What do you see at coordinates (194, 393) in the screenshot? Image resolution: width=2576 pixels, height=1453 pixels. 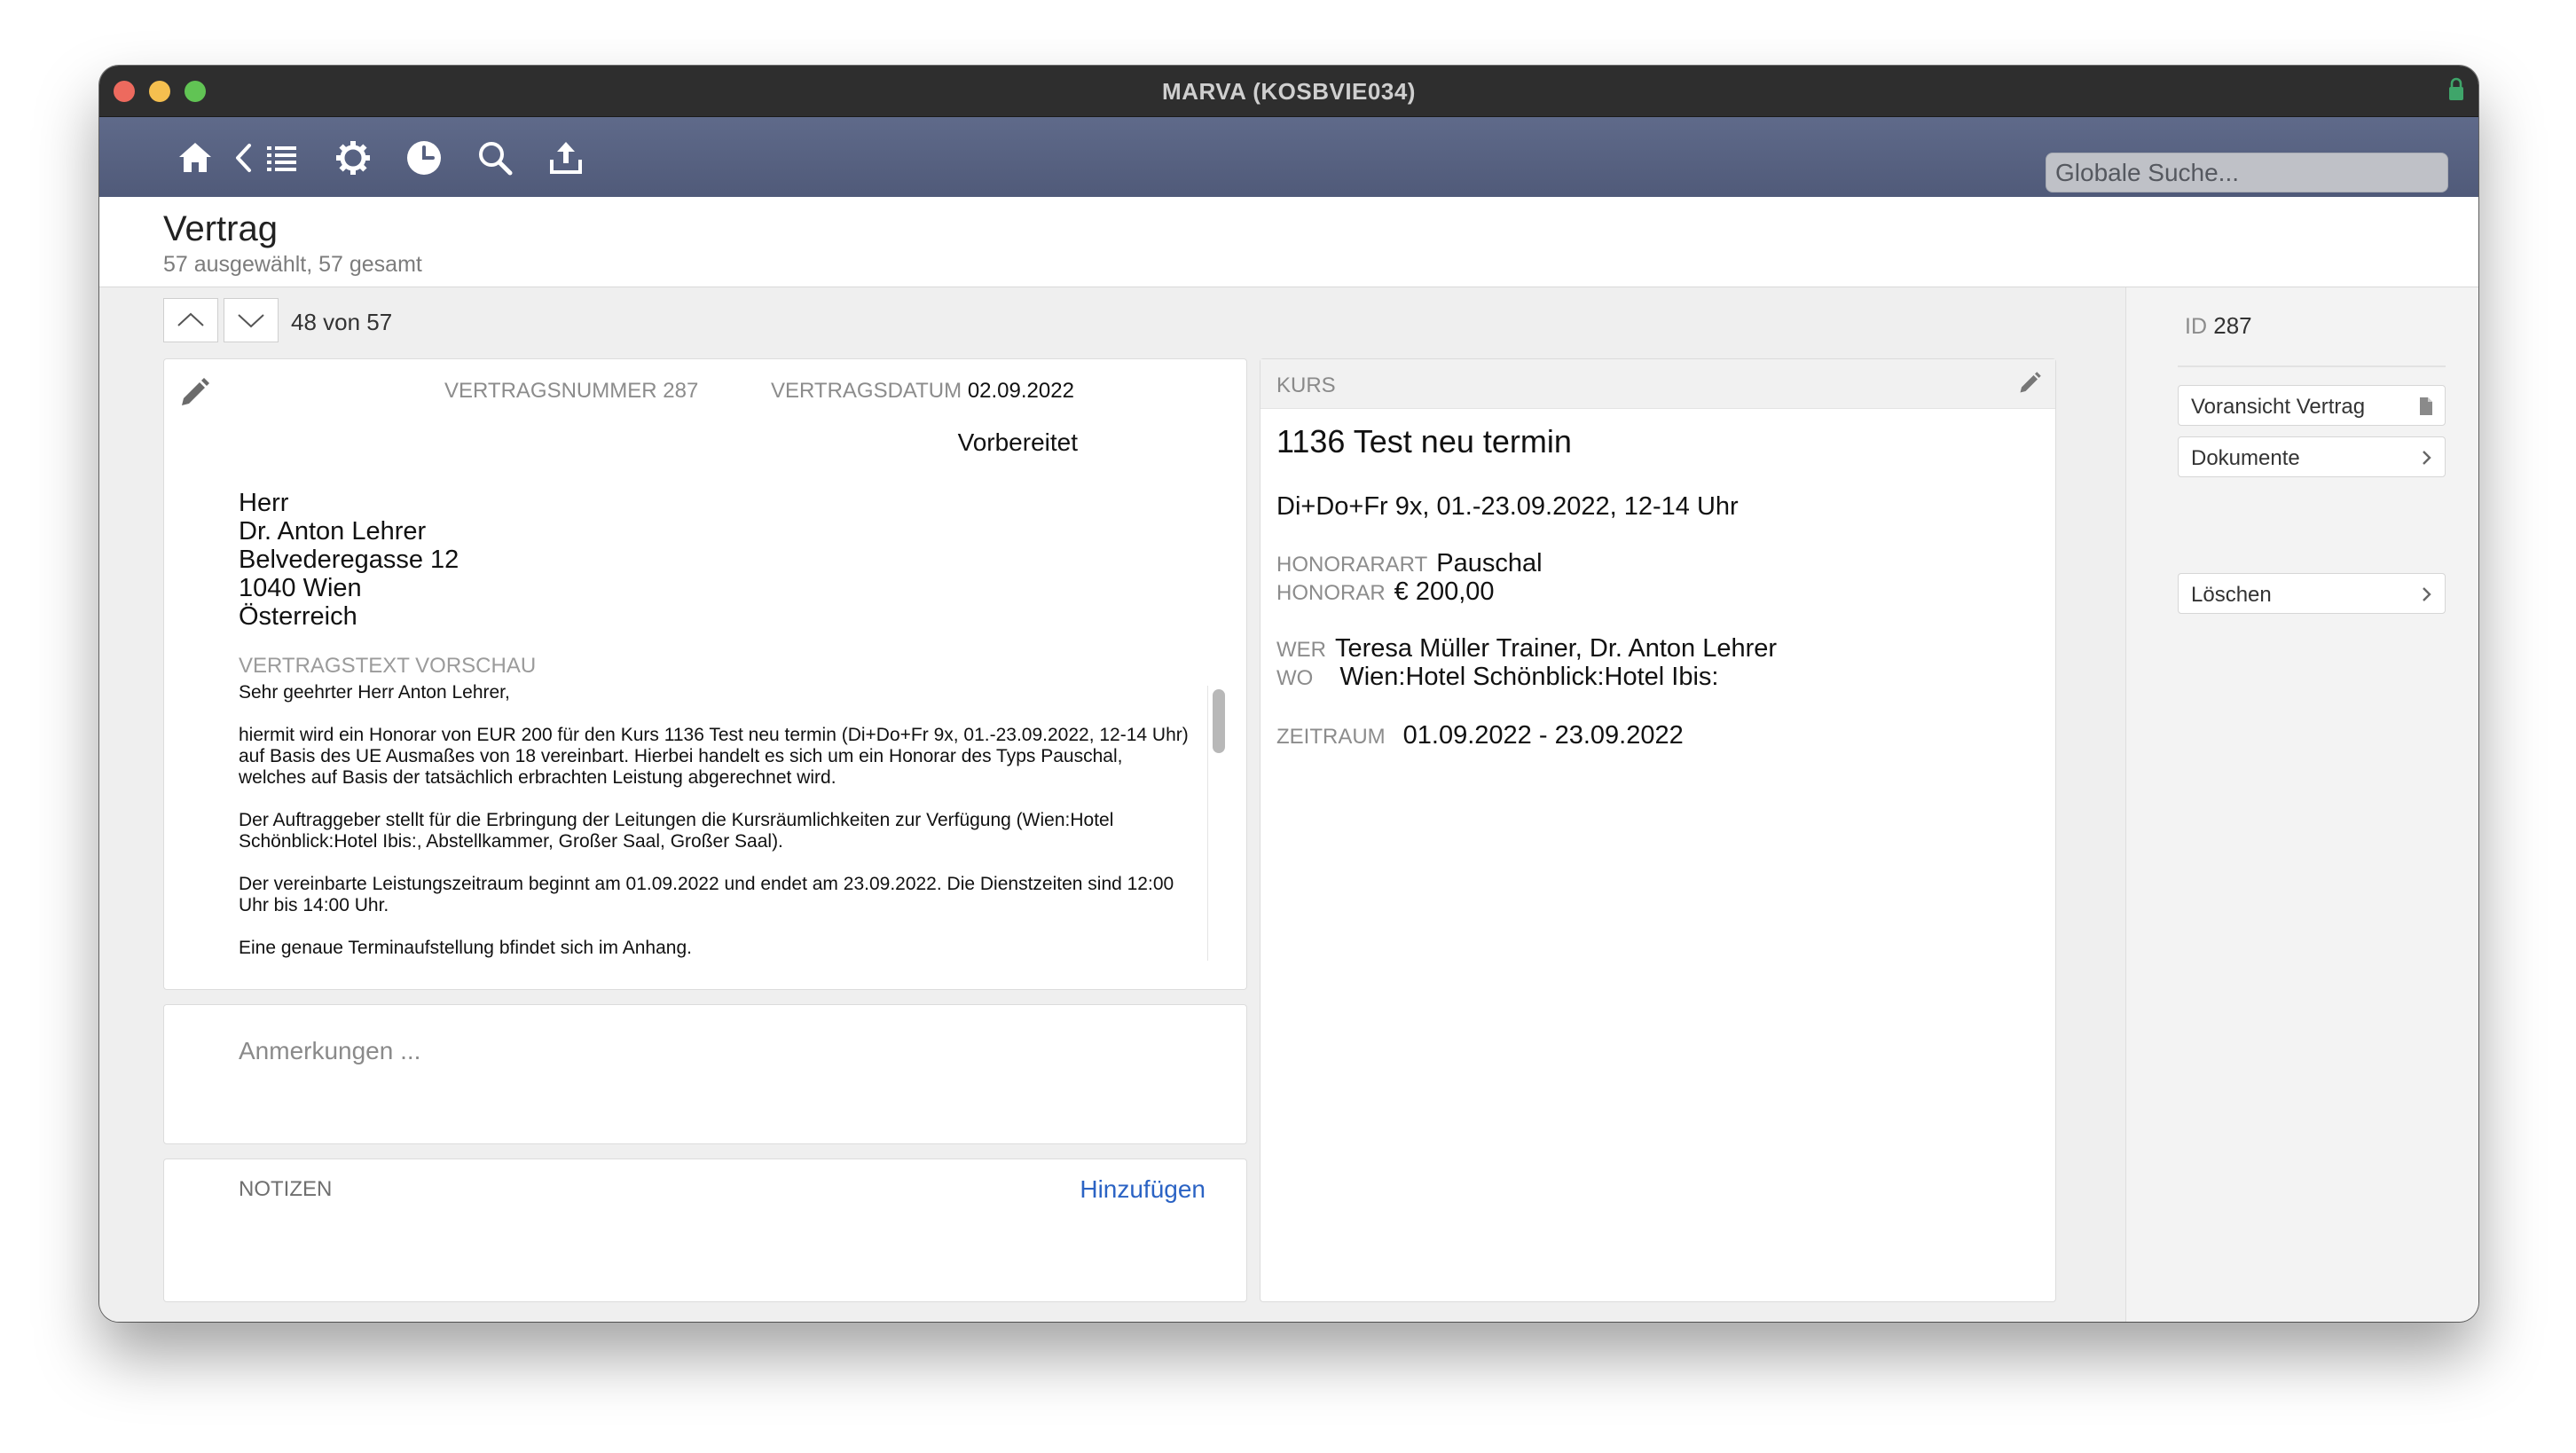 I see `edit-contract-icon` at bounding box center [194, 393].